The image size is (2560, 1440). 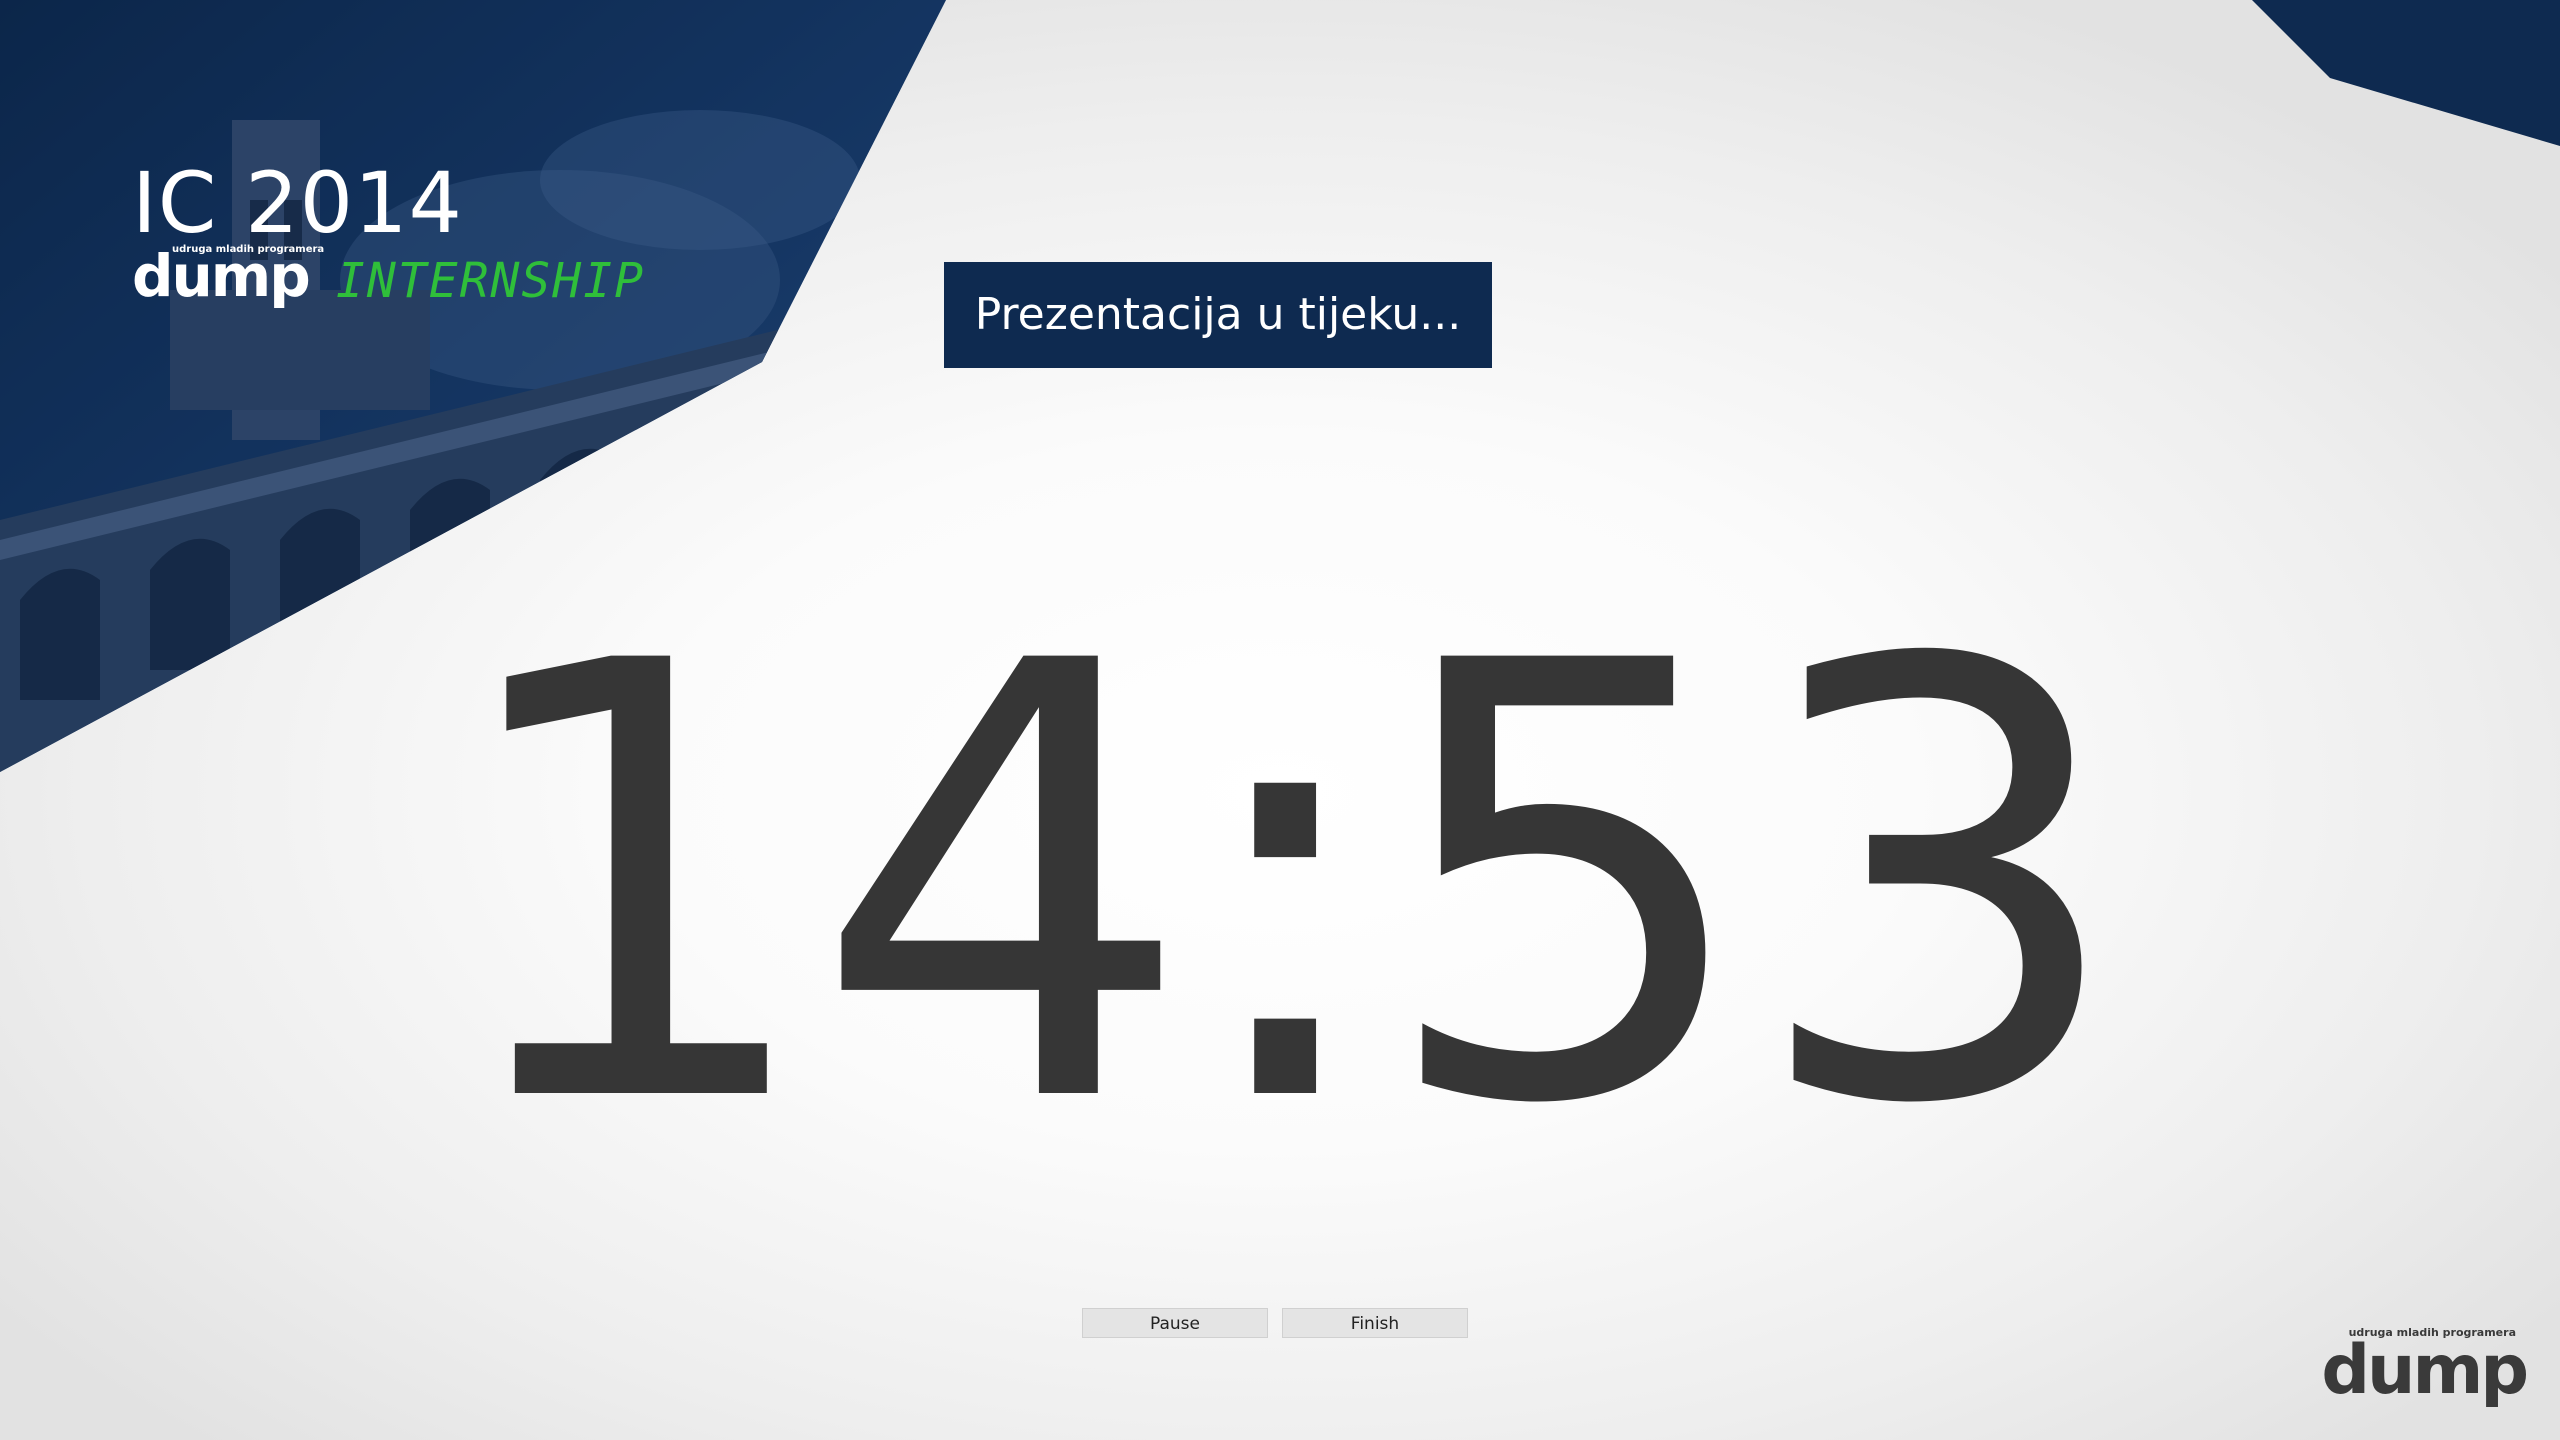 I want to click on timer-controls: Pause Finish, so click(x=1275, y=1323).